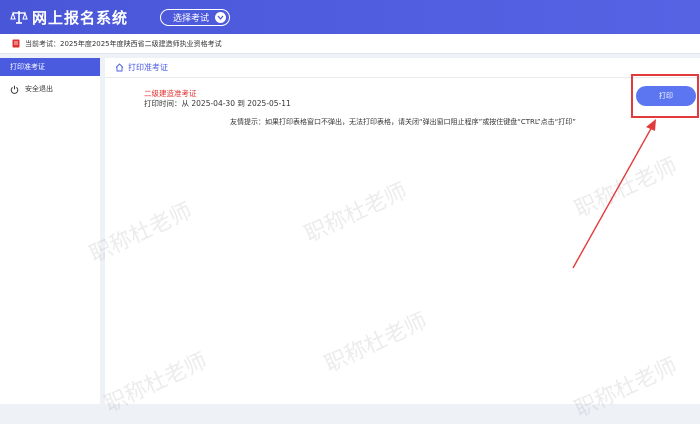  I want to click on print-button: 打印, so click(666, 96).